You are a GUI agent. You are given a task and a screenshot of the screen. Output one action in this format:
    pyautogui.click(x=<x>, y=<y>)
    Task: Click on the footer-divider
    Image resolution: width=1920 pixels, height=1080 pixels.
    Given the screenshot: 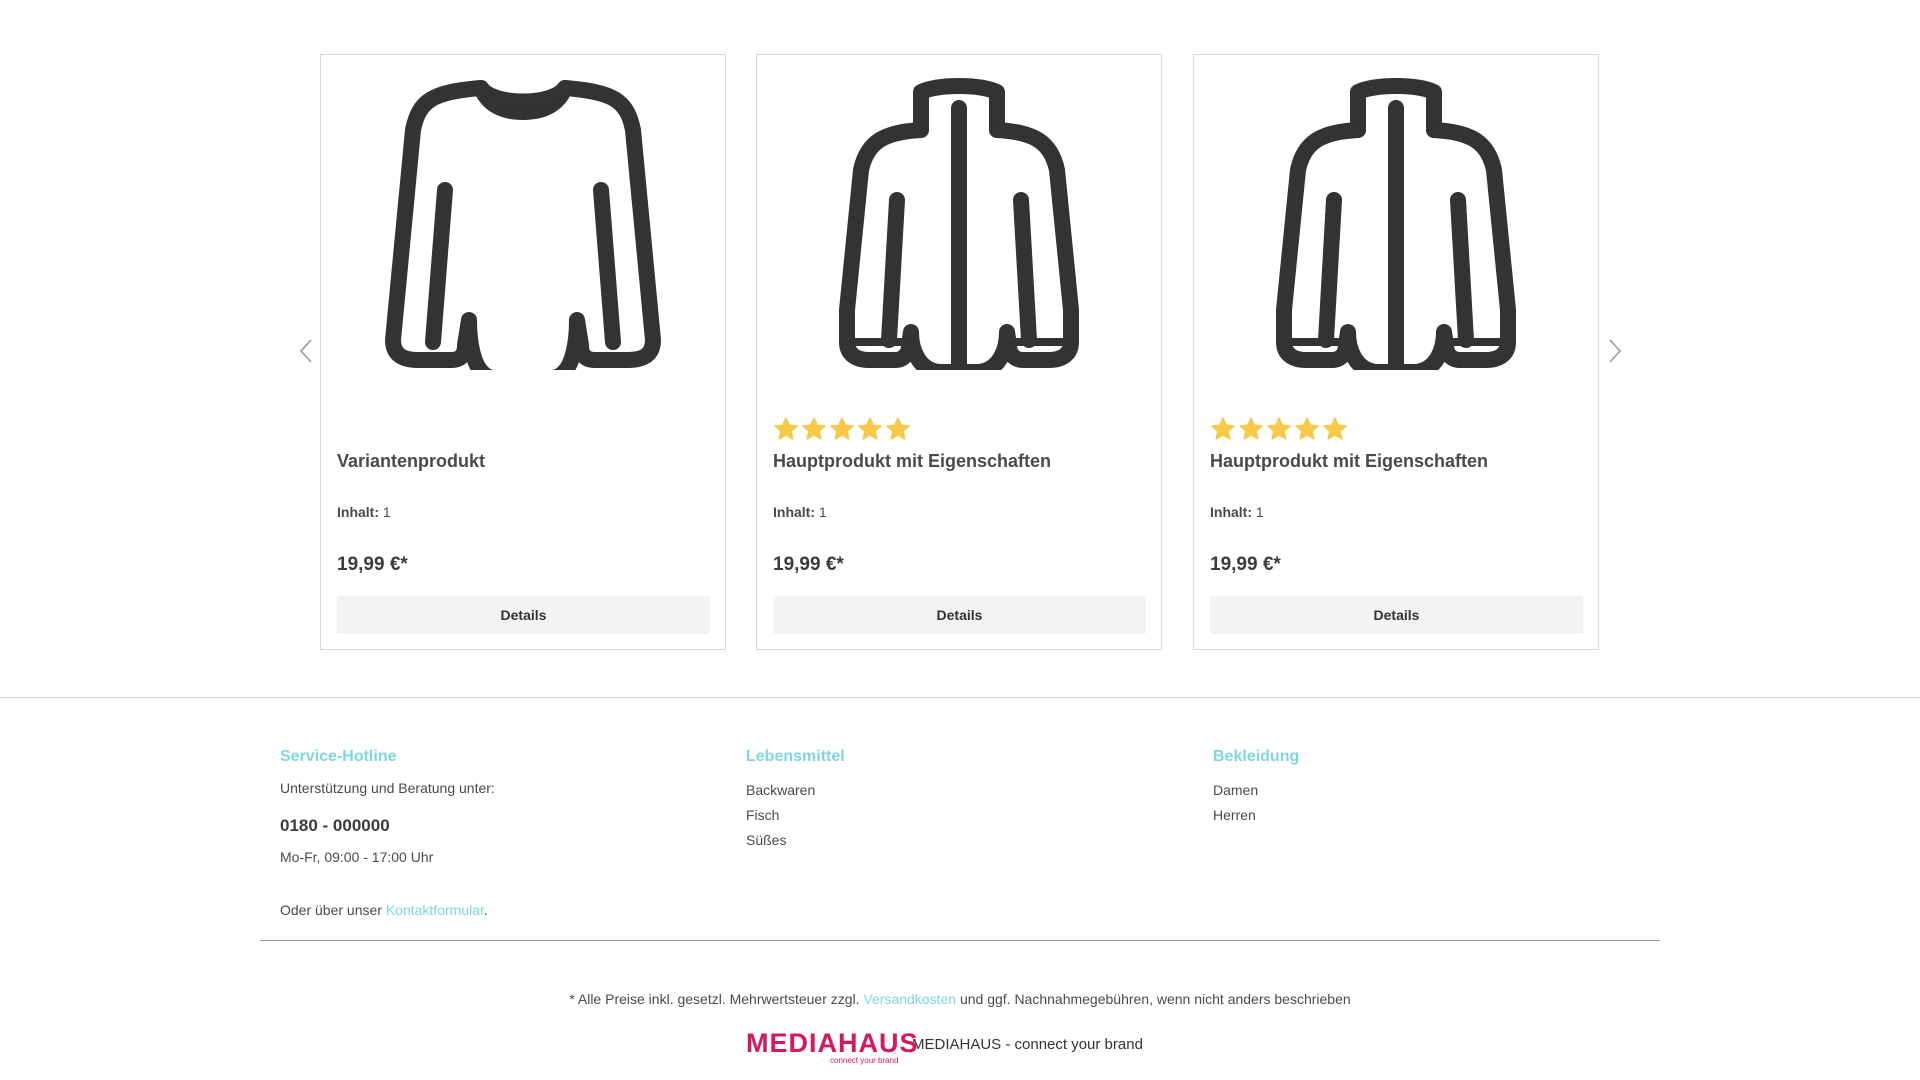 What is the action you would take?
    pyautogui.click(x=960, y=697)
    